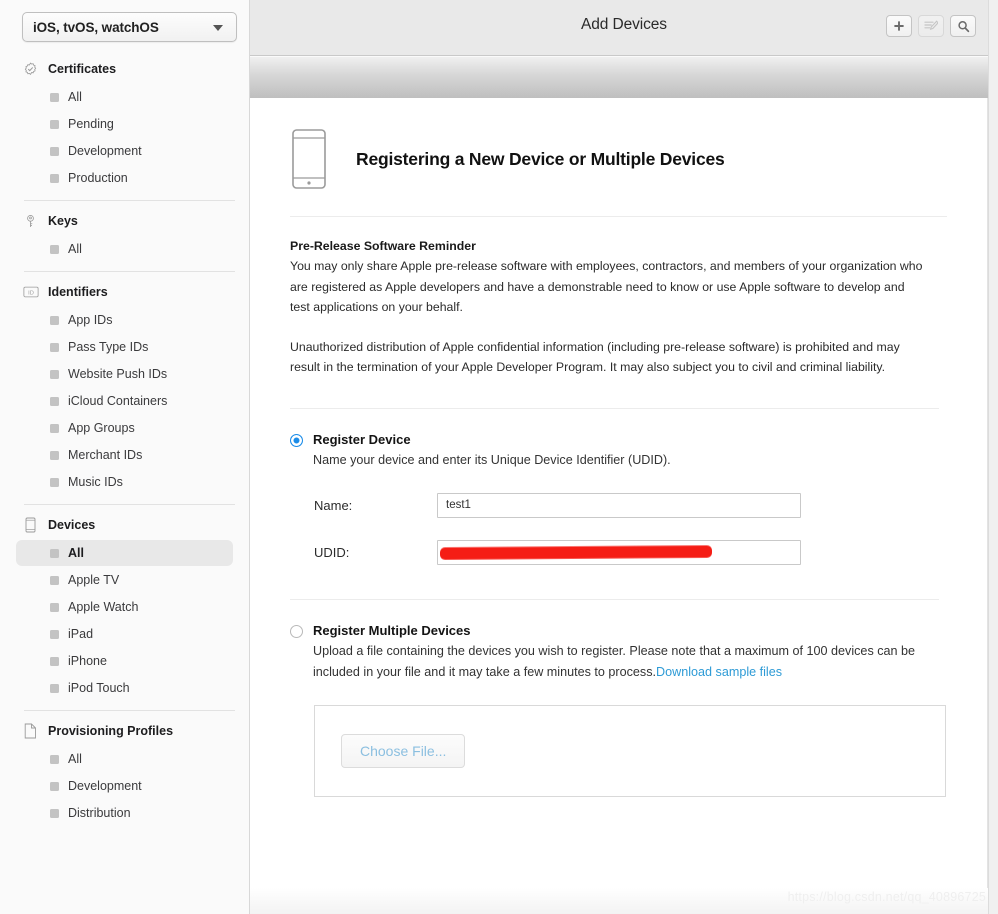 Image resolution: width=998 pixels, height=914 pixels. What do you see at coordinates (124, 525) in the screenshot?
I see `section-header-devices: Devices` at bounding box center [124, 525].